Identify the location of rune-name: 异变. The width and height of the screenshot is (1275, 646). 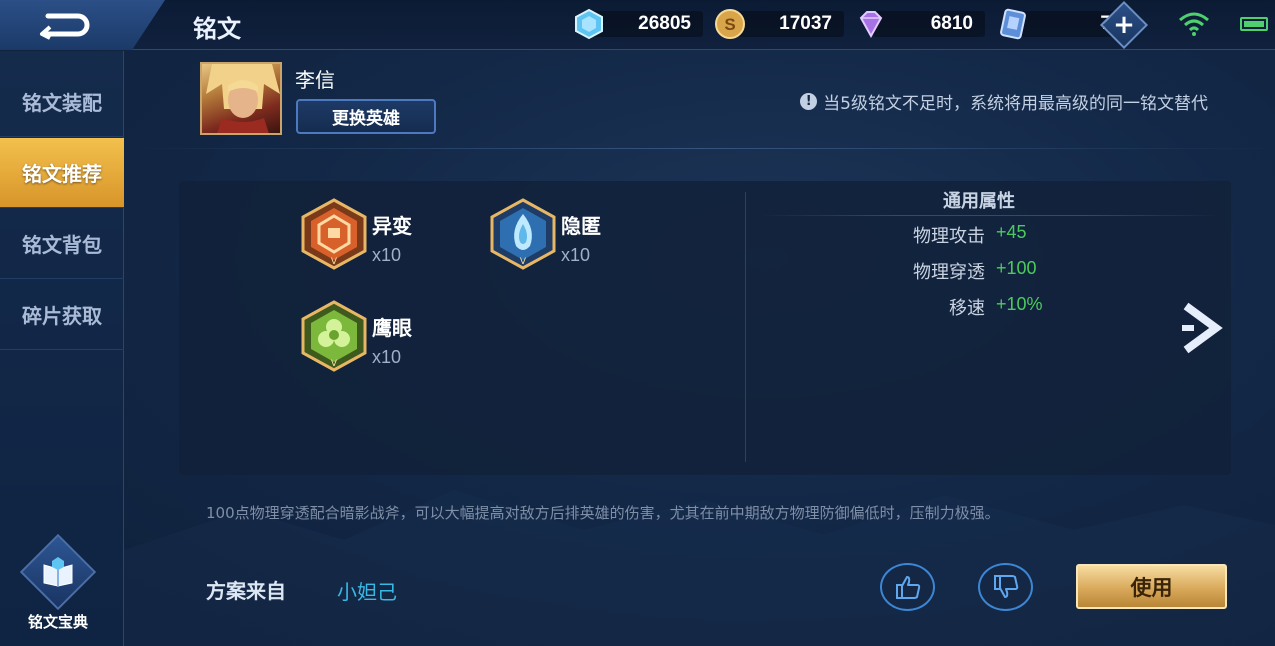
(392, 226).